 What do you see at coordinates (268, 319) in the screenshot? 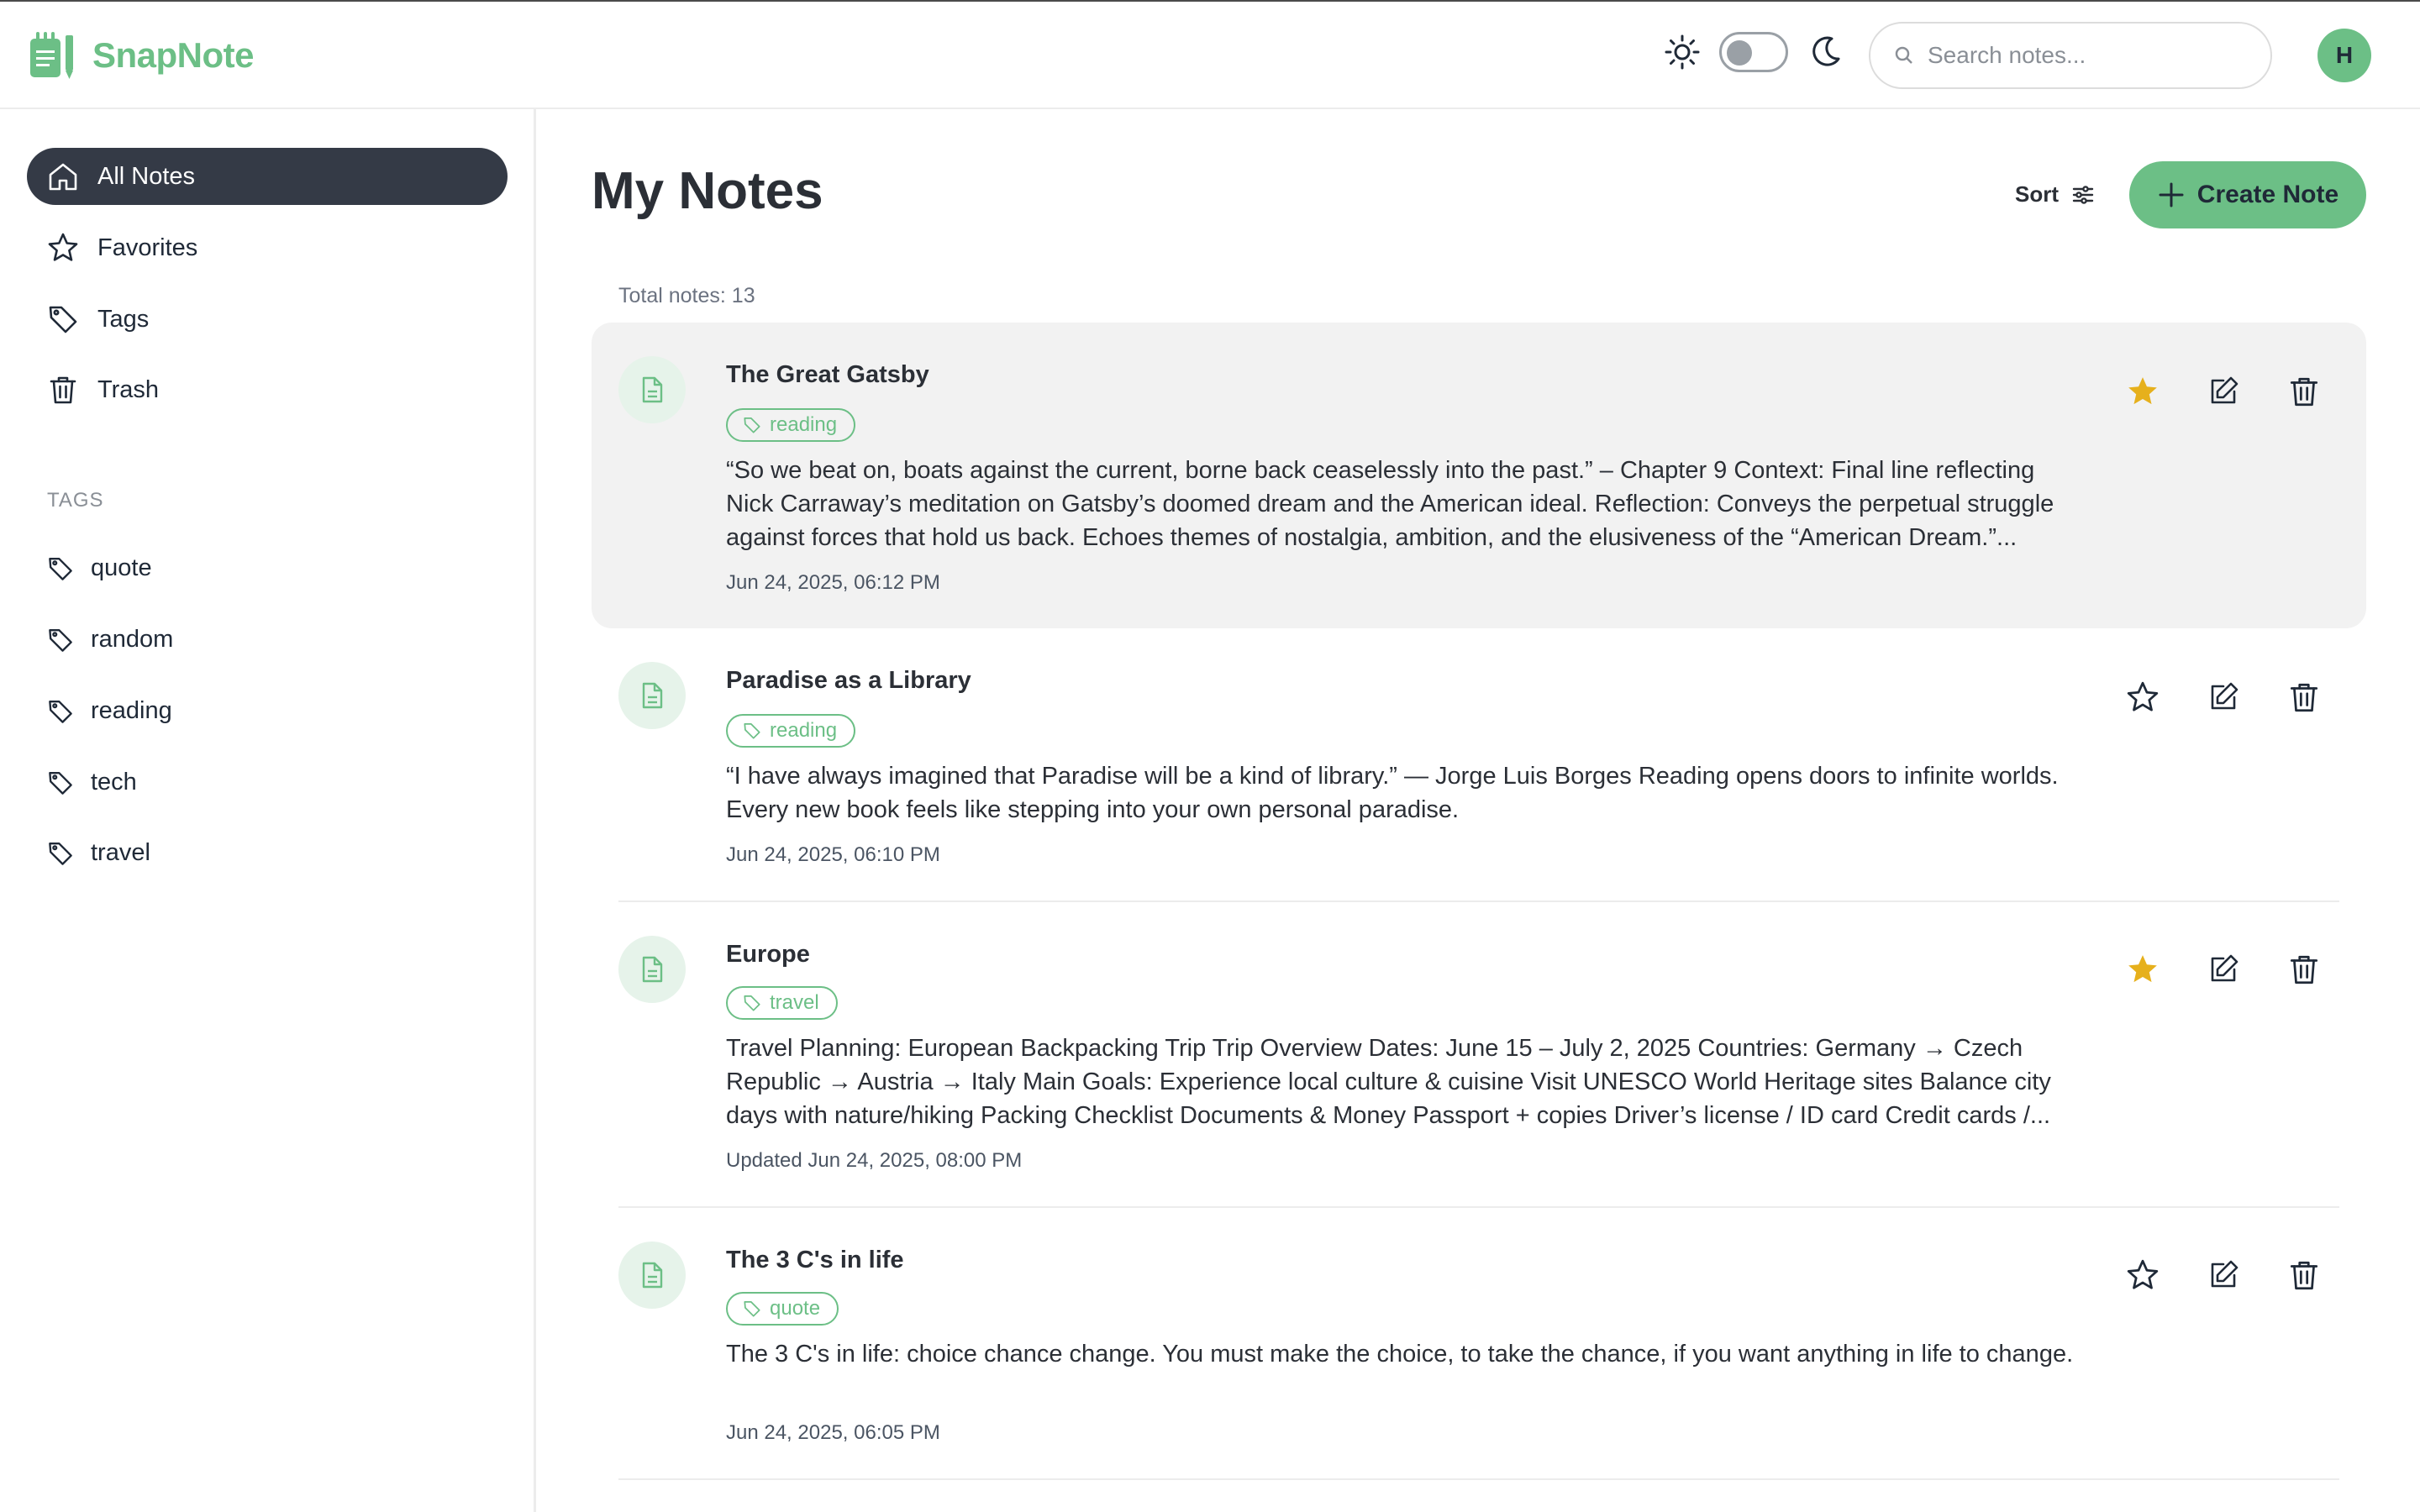
I see `sidebar-item-tags: Tags` at bounding box center [268, 319].